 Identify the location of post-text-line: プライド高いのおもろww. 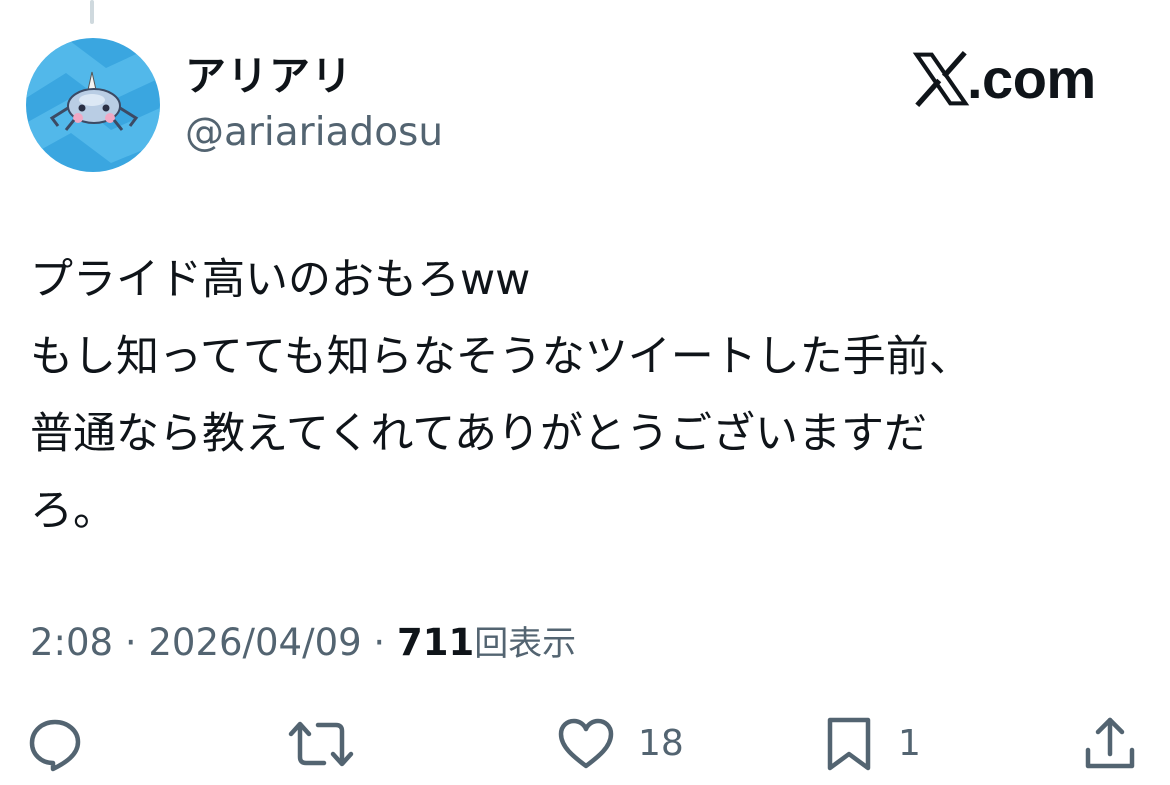
(280, 280).